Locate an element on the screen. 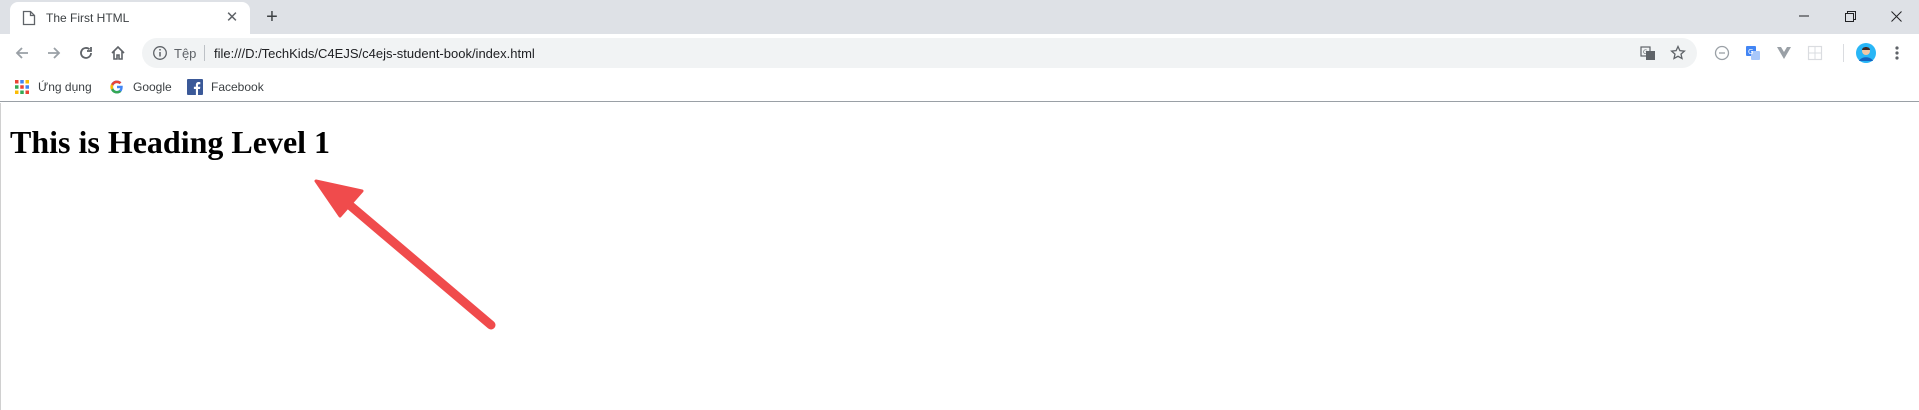  browser-tab: The First HTML ✕ is located at coordinates (130, 18).